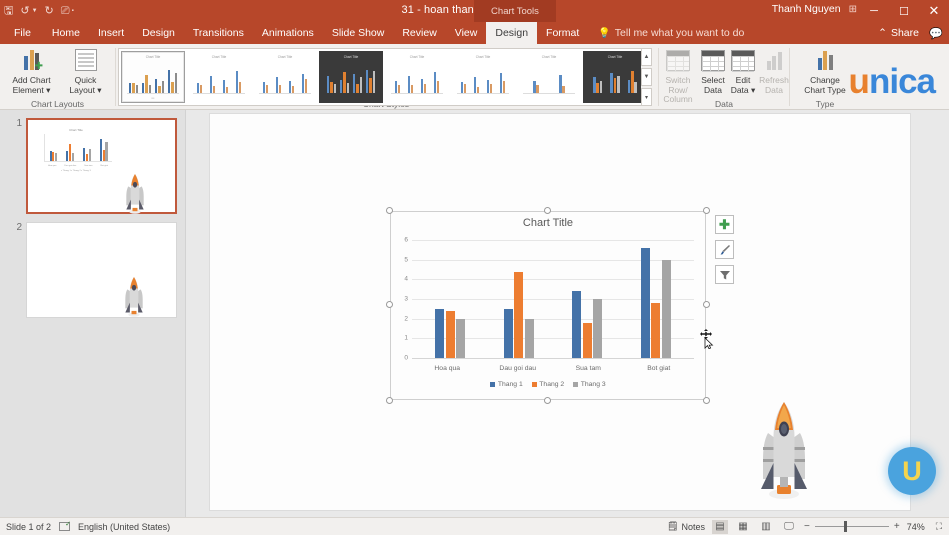  Describe the element at coordinates (219, 77) in the screenshot. I see `chart-style-thumb-2: Chart Title` at that location.